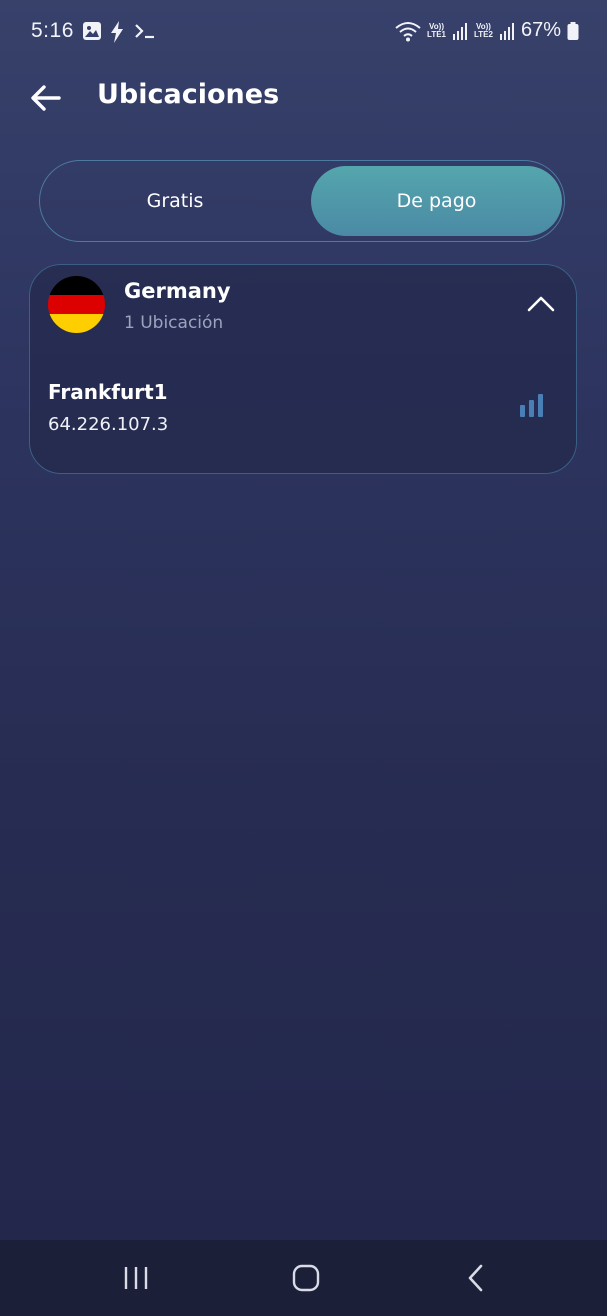  I want to click on signal-bars-icon, so click(531, 405).